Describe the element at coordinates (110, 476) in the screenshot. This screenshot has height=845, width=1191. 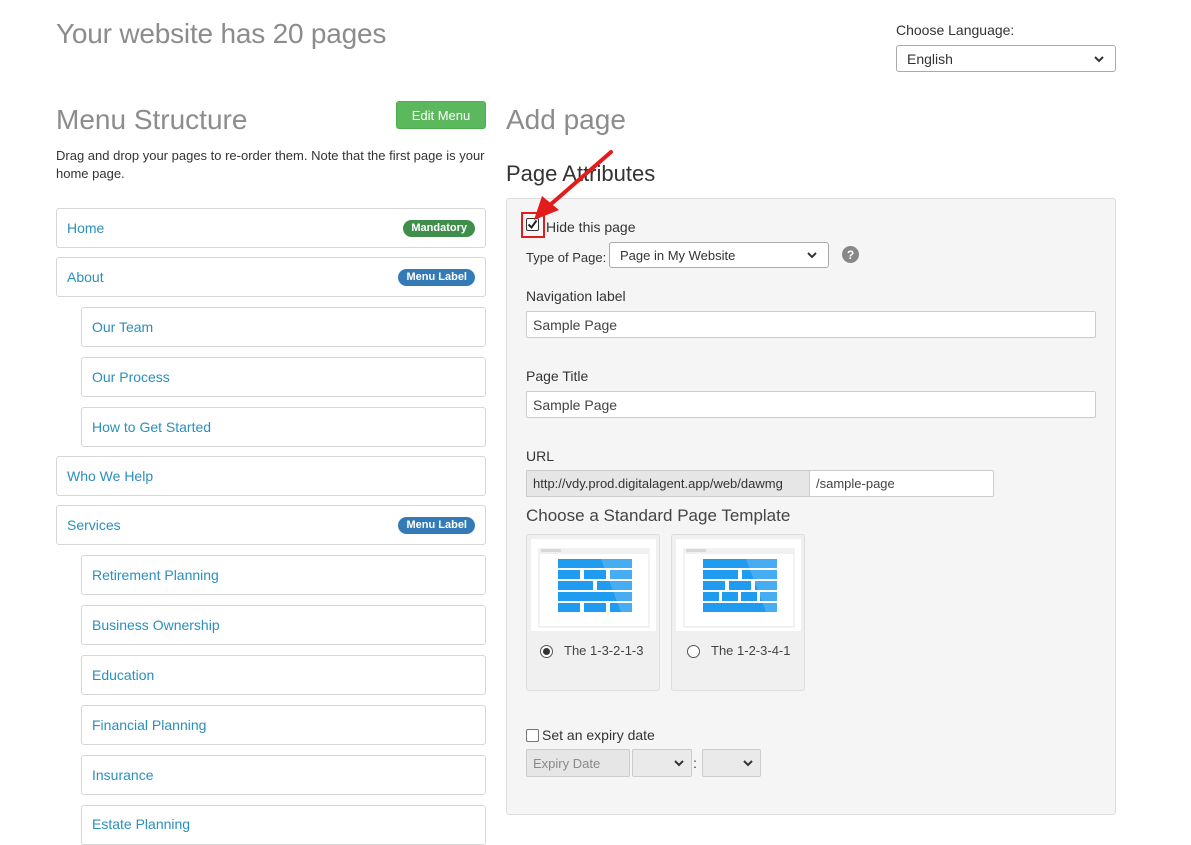
I see `menu-item-label: Who We Help` at that location.